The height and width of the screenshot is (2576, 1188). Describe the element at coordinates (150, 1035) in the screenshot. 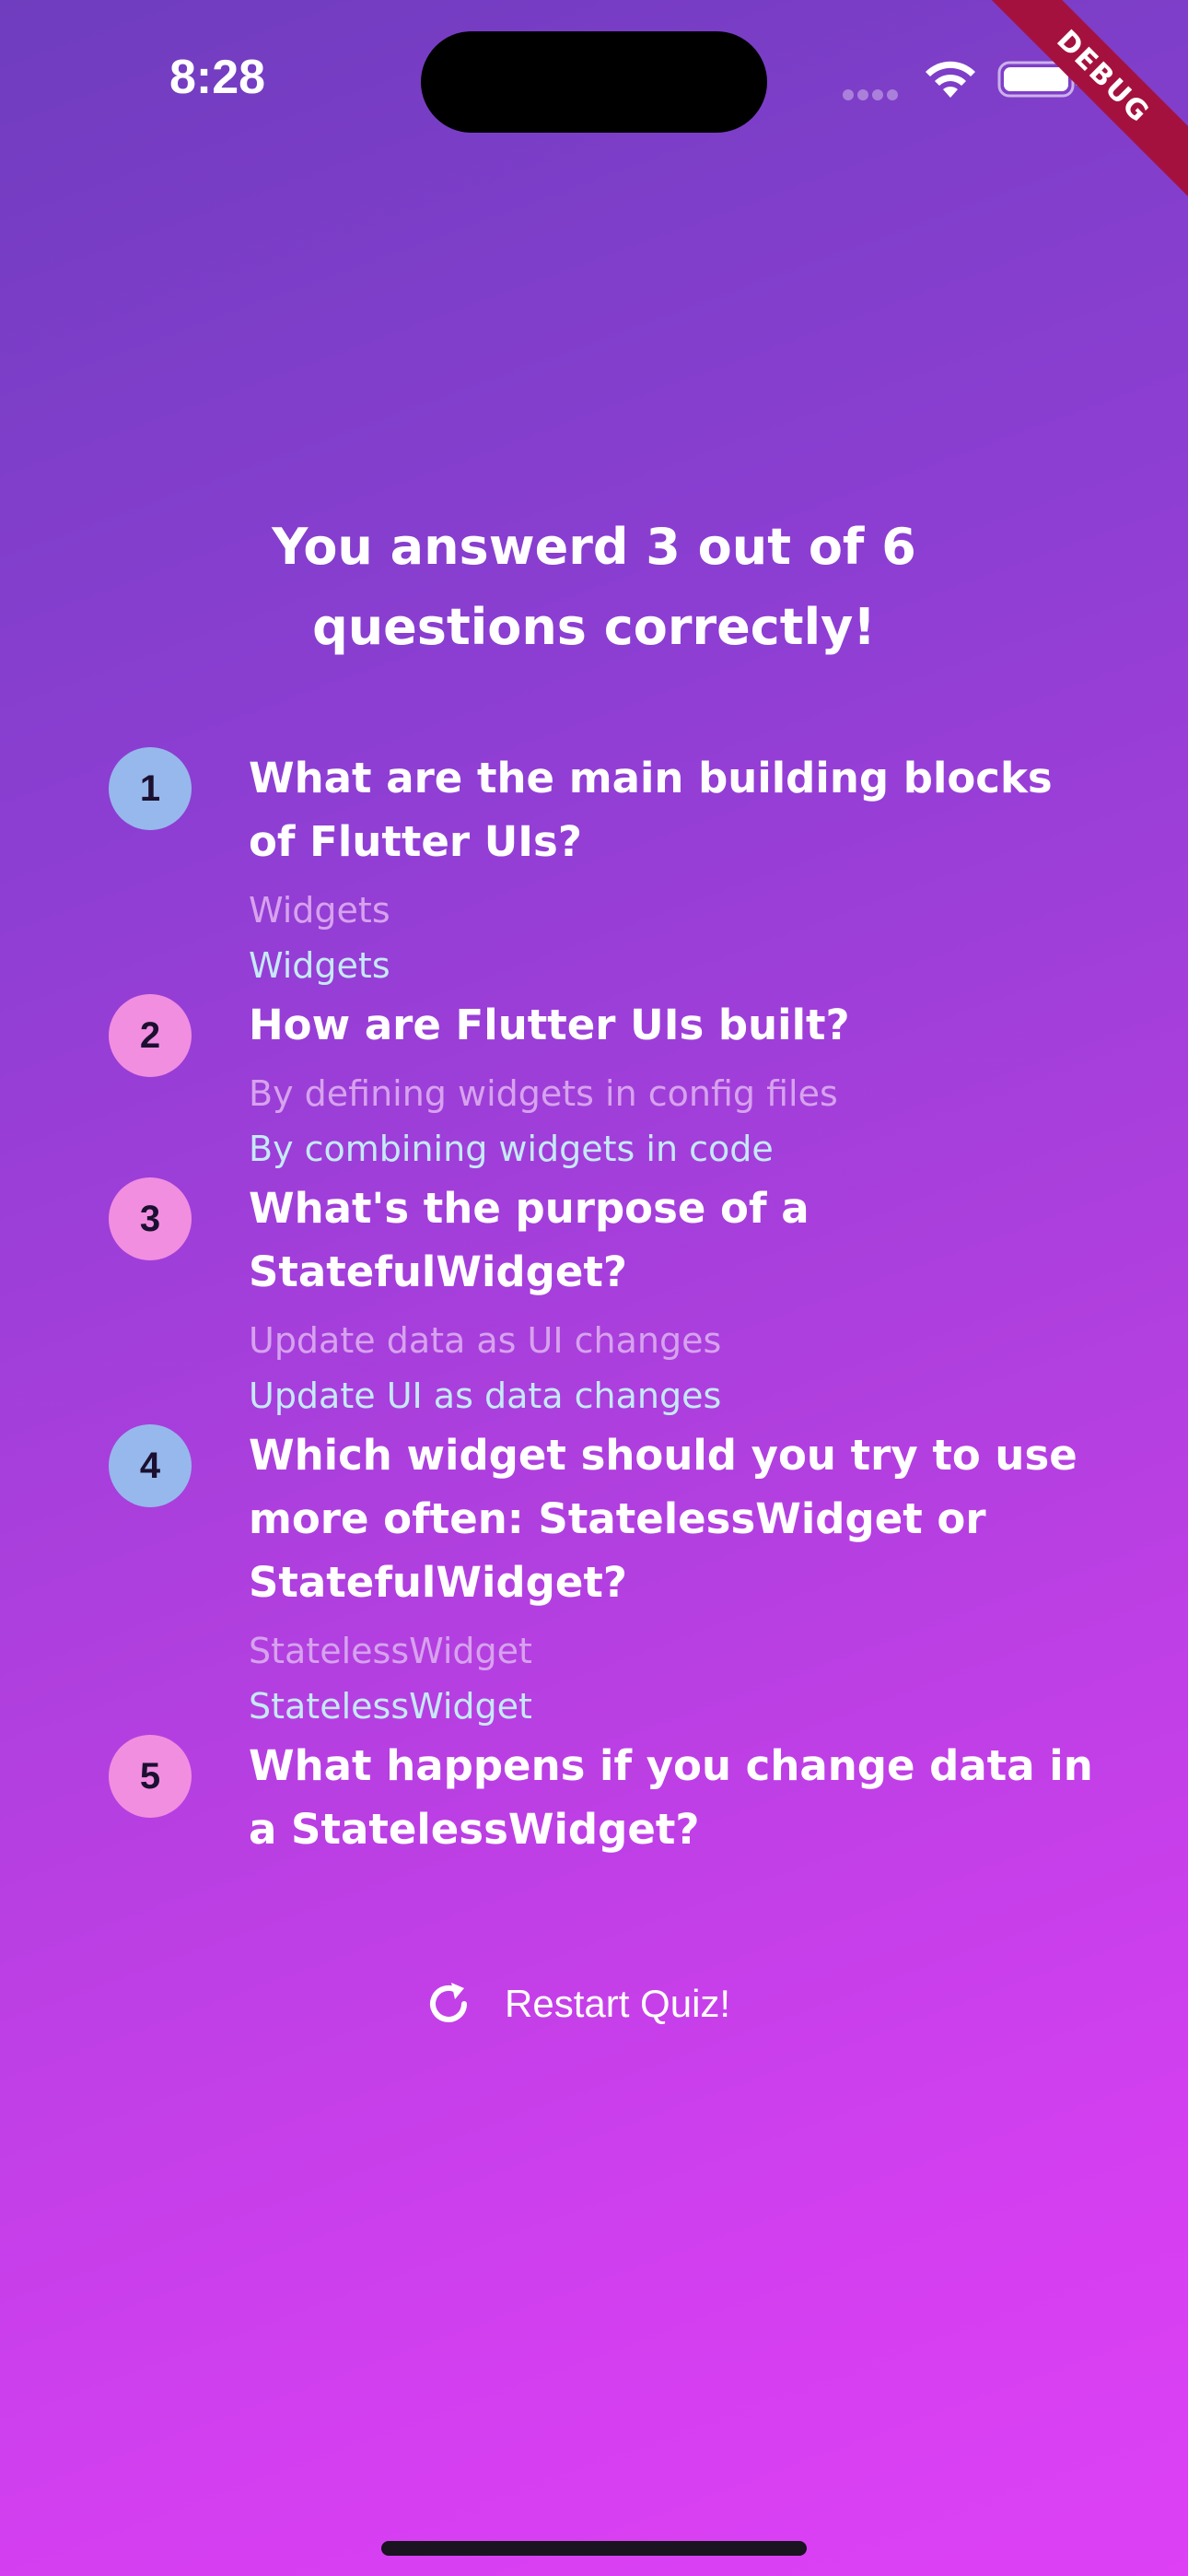

I see `question-number-badge: 2` at that location.